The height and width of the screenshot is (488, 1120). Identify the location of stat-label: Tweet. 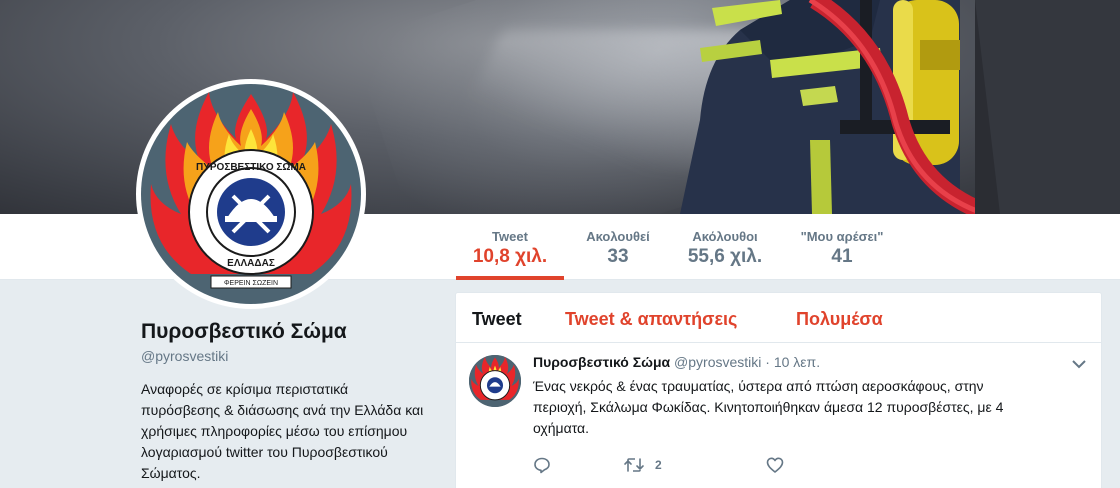
(510, 236).